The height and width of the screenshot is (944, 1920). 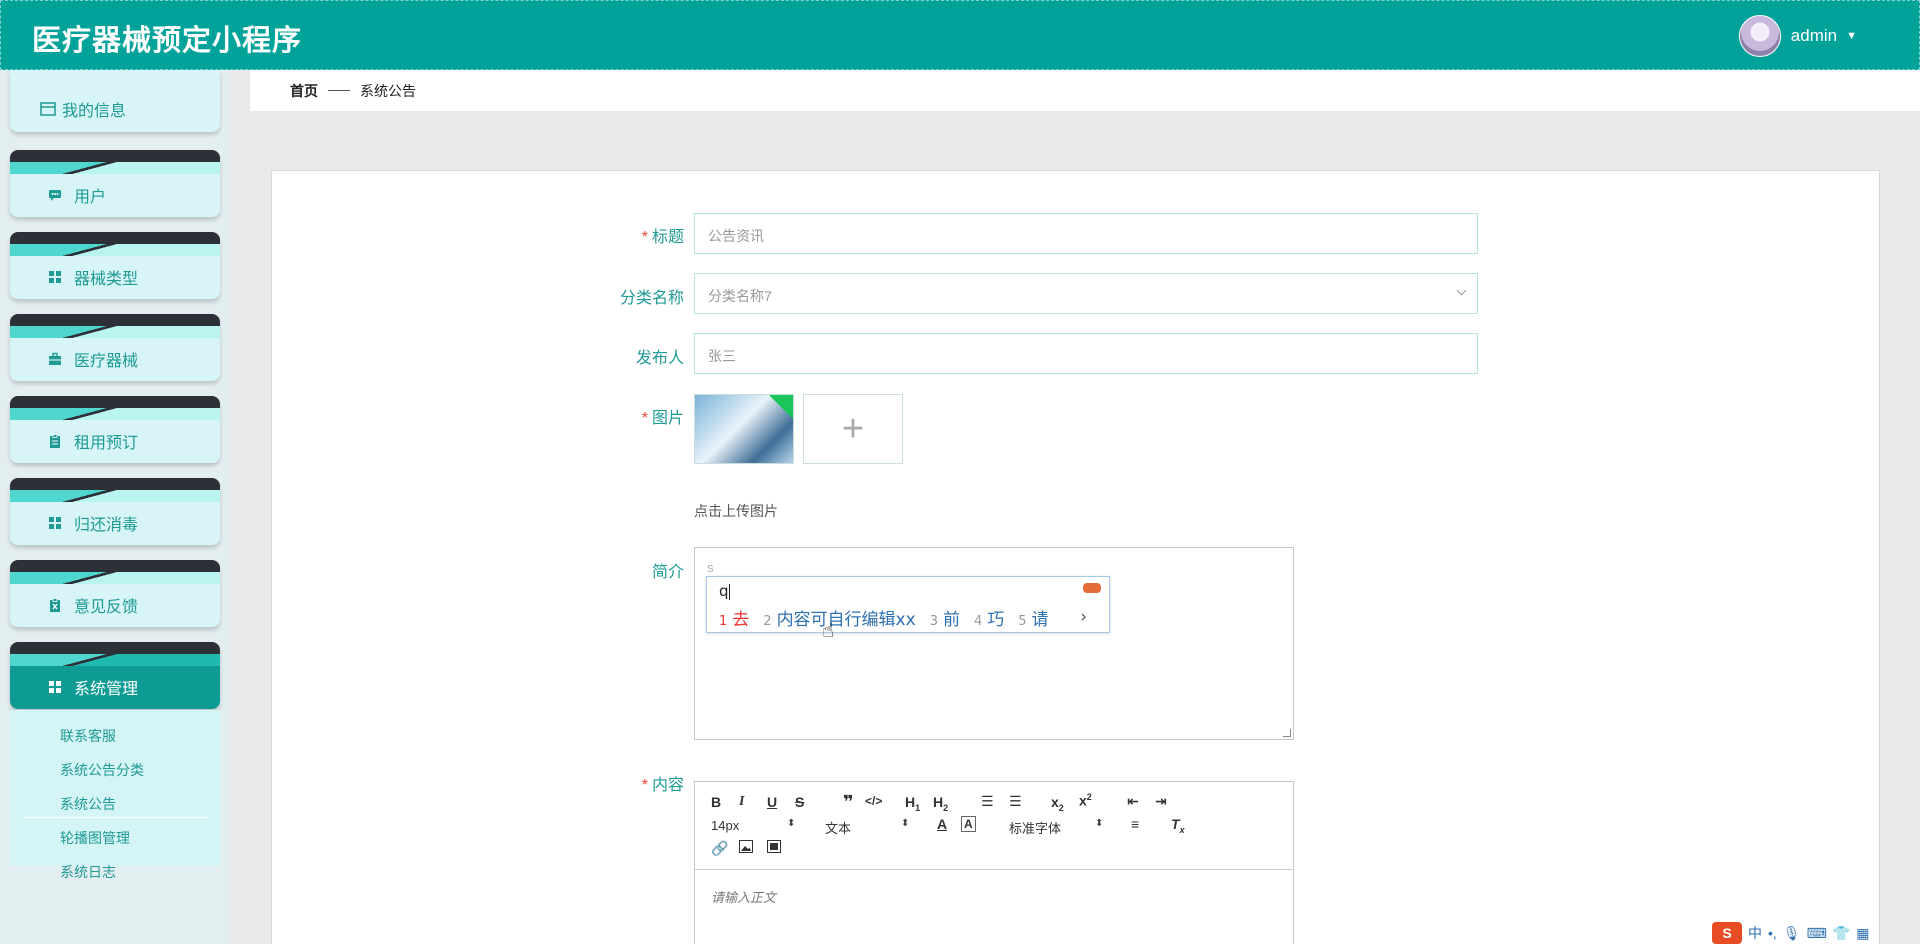 I want to click on sidebar-item-medical-devices: 医疗器械, so click(x=115, y=347).